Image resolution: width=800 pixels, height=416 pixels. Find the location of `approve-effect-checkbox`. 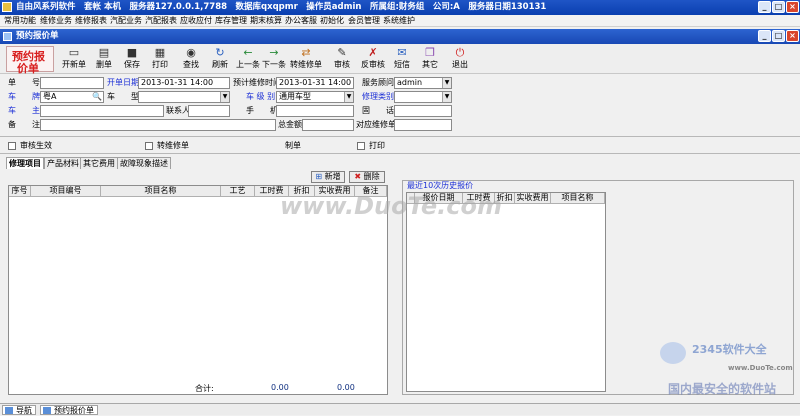

approve-effect-checkbox is located at coordinates (12, 146).